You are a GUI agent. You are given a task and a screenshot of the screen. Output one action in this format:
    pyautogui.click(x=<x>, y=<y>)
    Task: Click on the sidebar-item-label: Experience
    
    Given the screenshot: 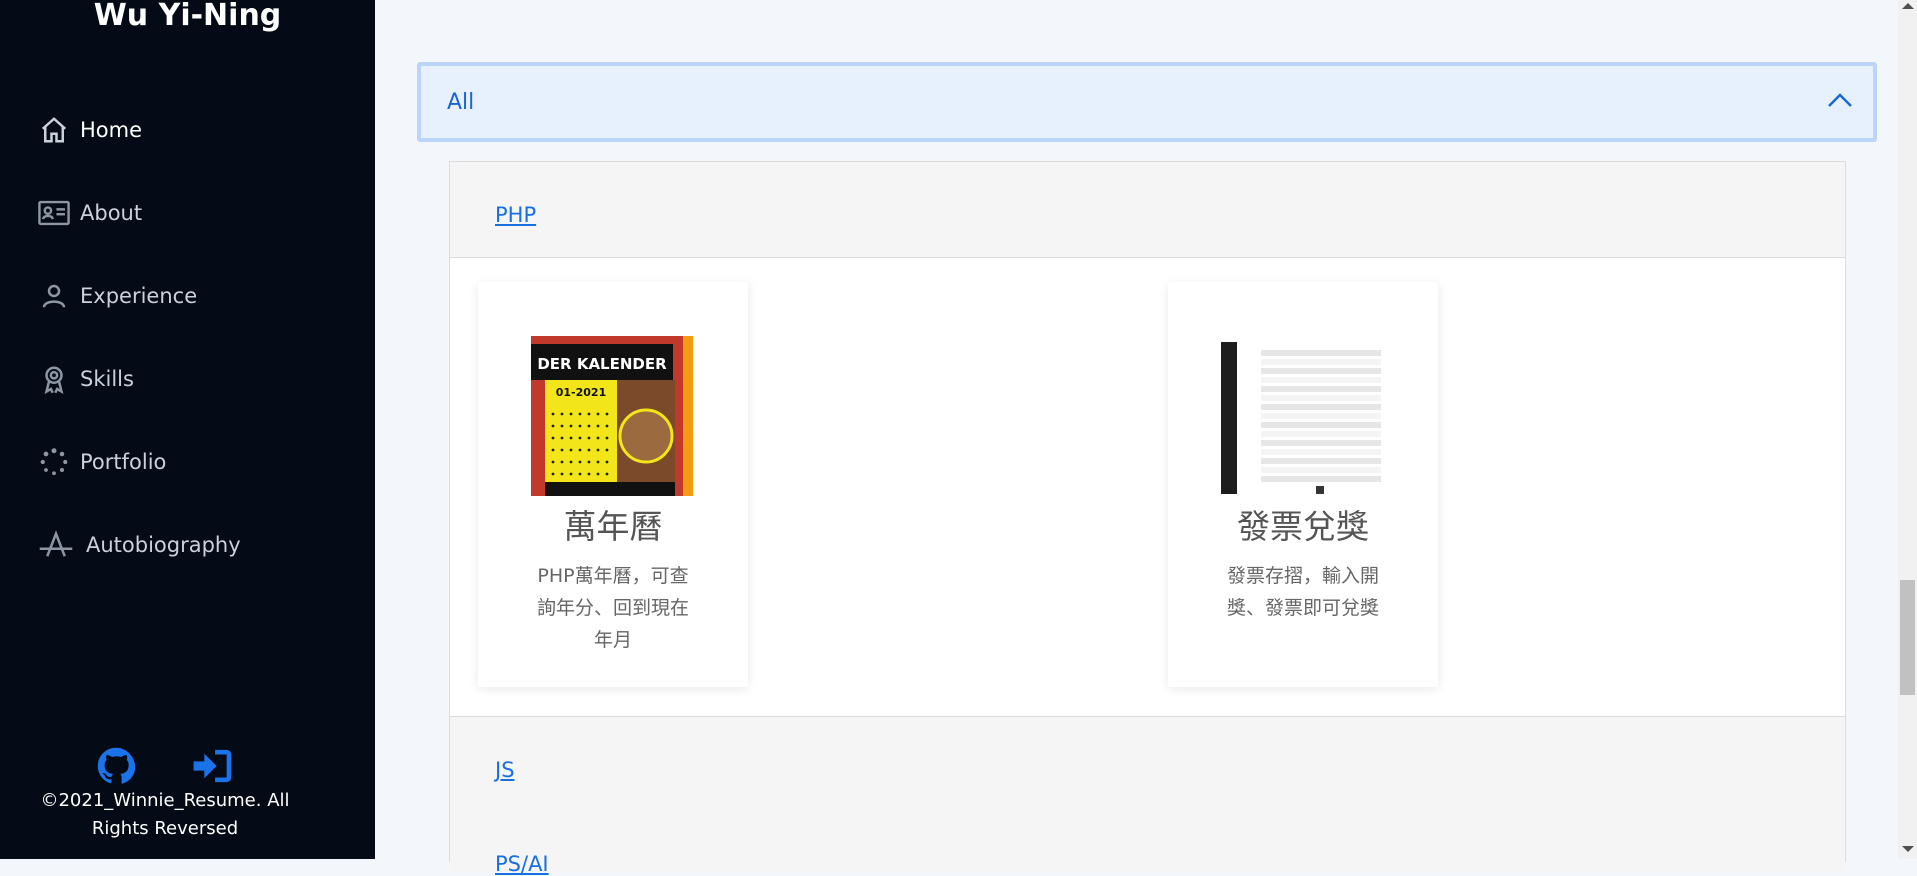 What is the action you would take?
    pyautogui.click(x=139, y=295)
    